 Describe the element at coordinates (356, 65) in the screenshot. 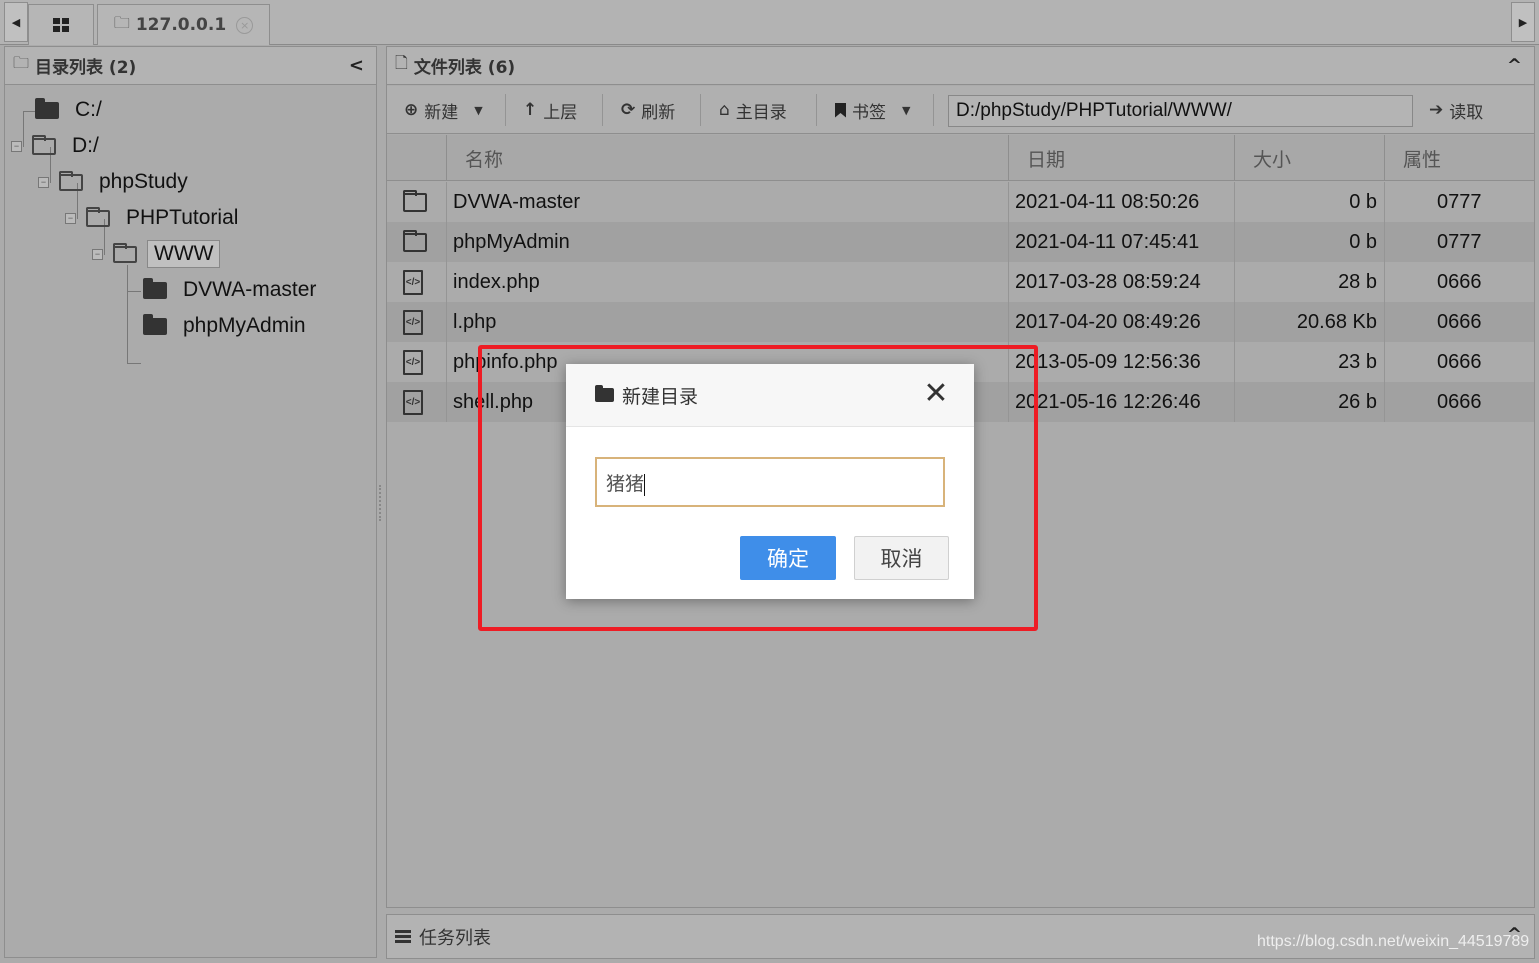

I see `collapse-left-icon: <` at that location.